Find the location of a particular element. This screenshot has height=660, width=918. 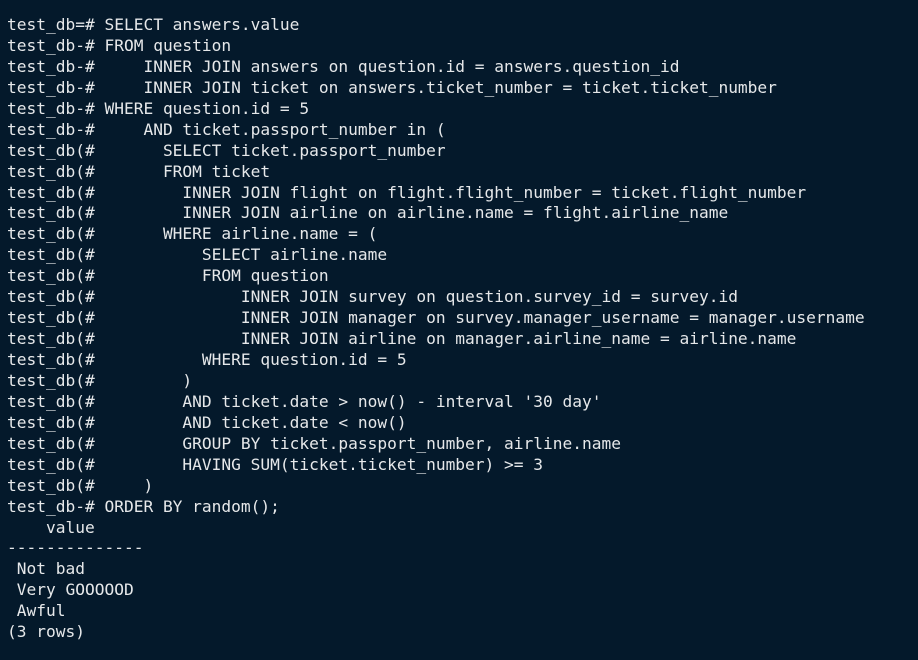

result-header: value is located at coordinates (51, 527).